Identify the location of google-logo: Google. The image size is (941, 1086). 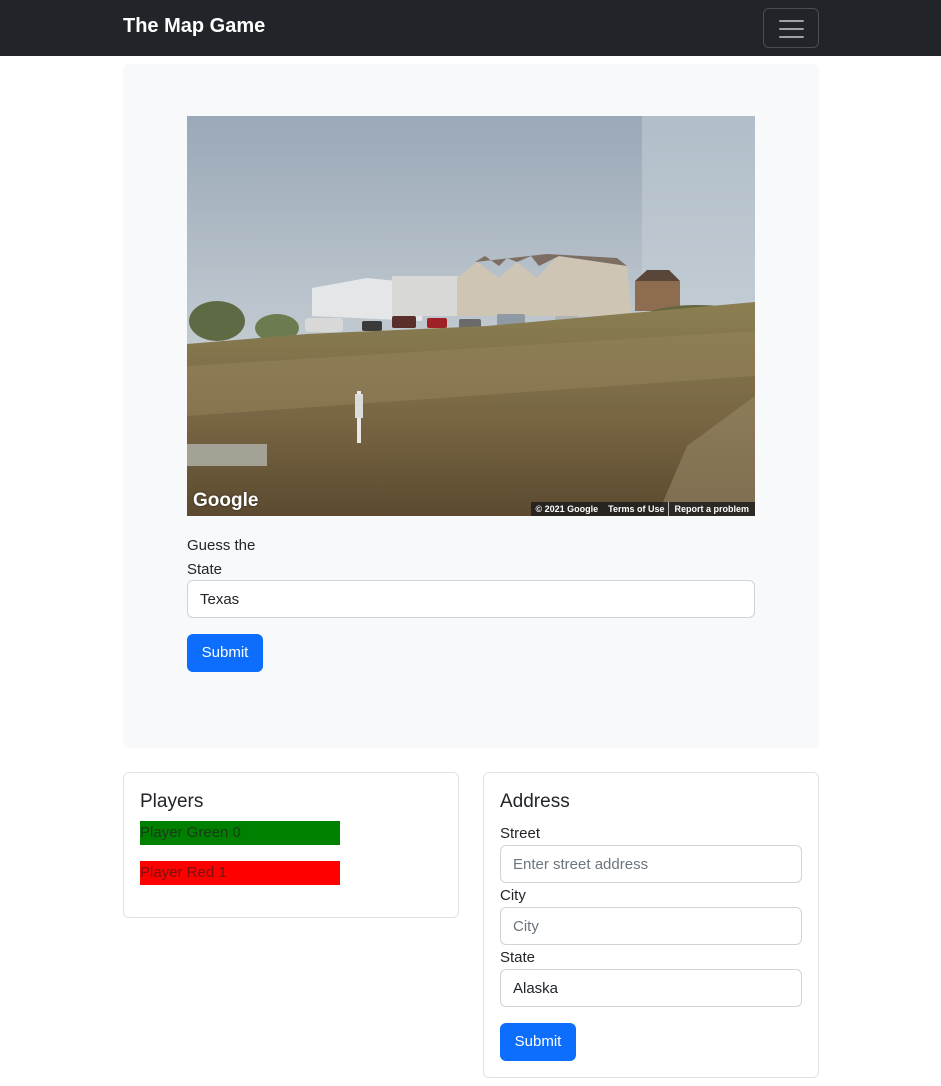
(226, 500).